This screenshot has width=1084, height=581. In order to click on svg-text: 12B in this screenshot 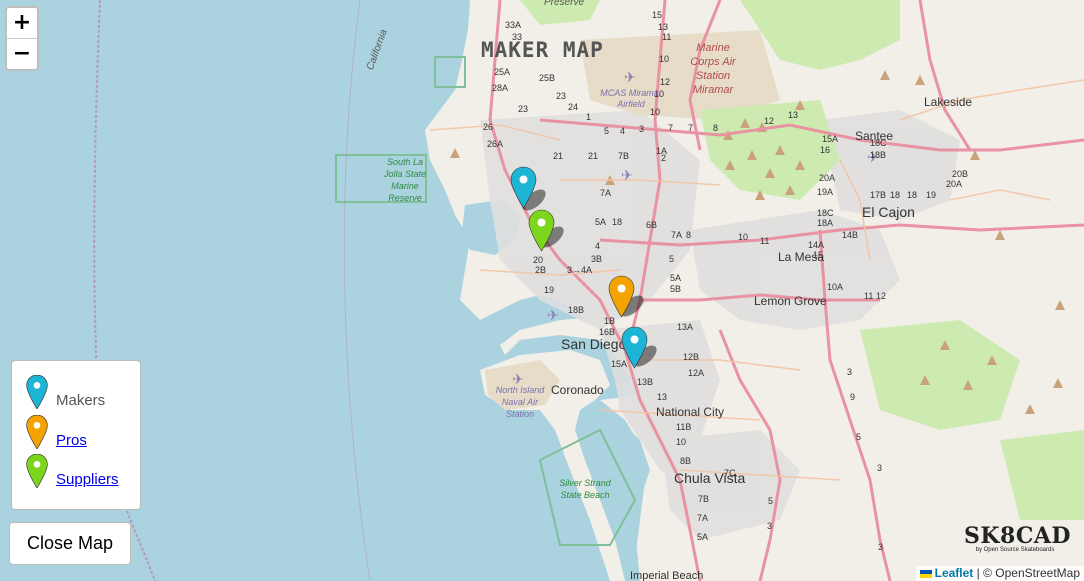, I will do `click(691, 357)`.